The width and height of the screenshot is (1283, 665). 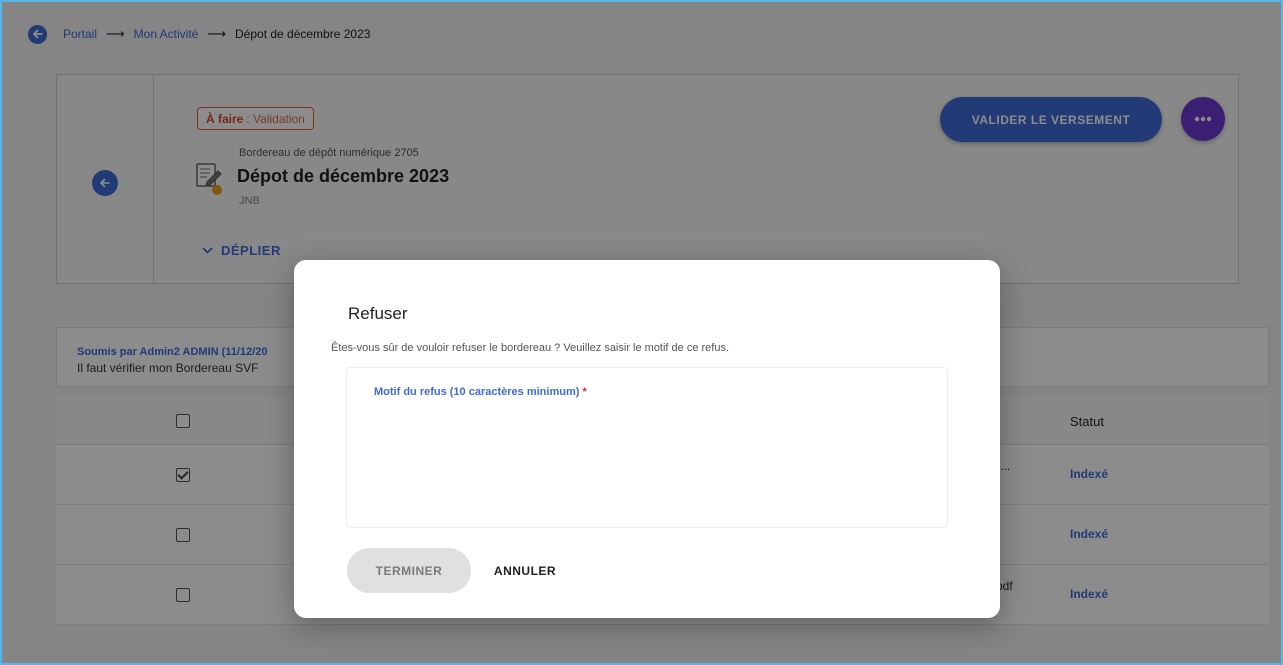 What do you see at coordinates (648, 460) in the screenshot?
I see `refusal-reason-input` at bounding box center [648, 460].